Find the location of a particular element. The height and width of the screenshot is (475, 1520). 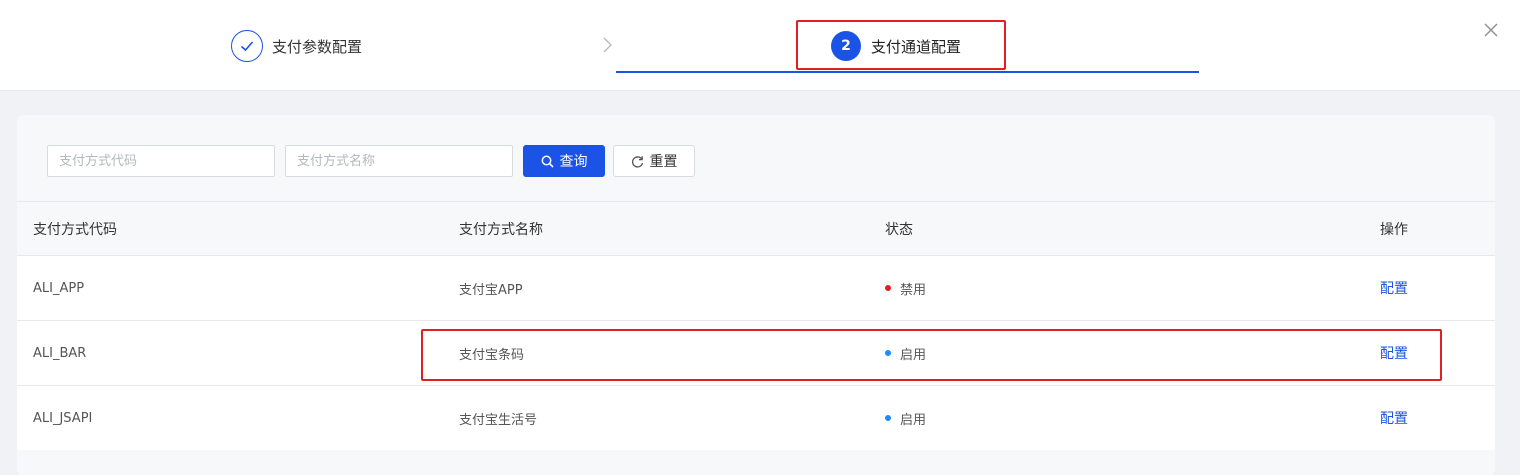

payment-name: 支付宝生活号 is located at coordinates (498, 420).